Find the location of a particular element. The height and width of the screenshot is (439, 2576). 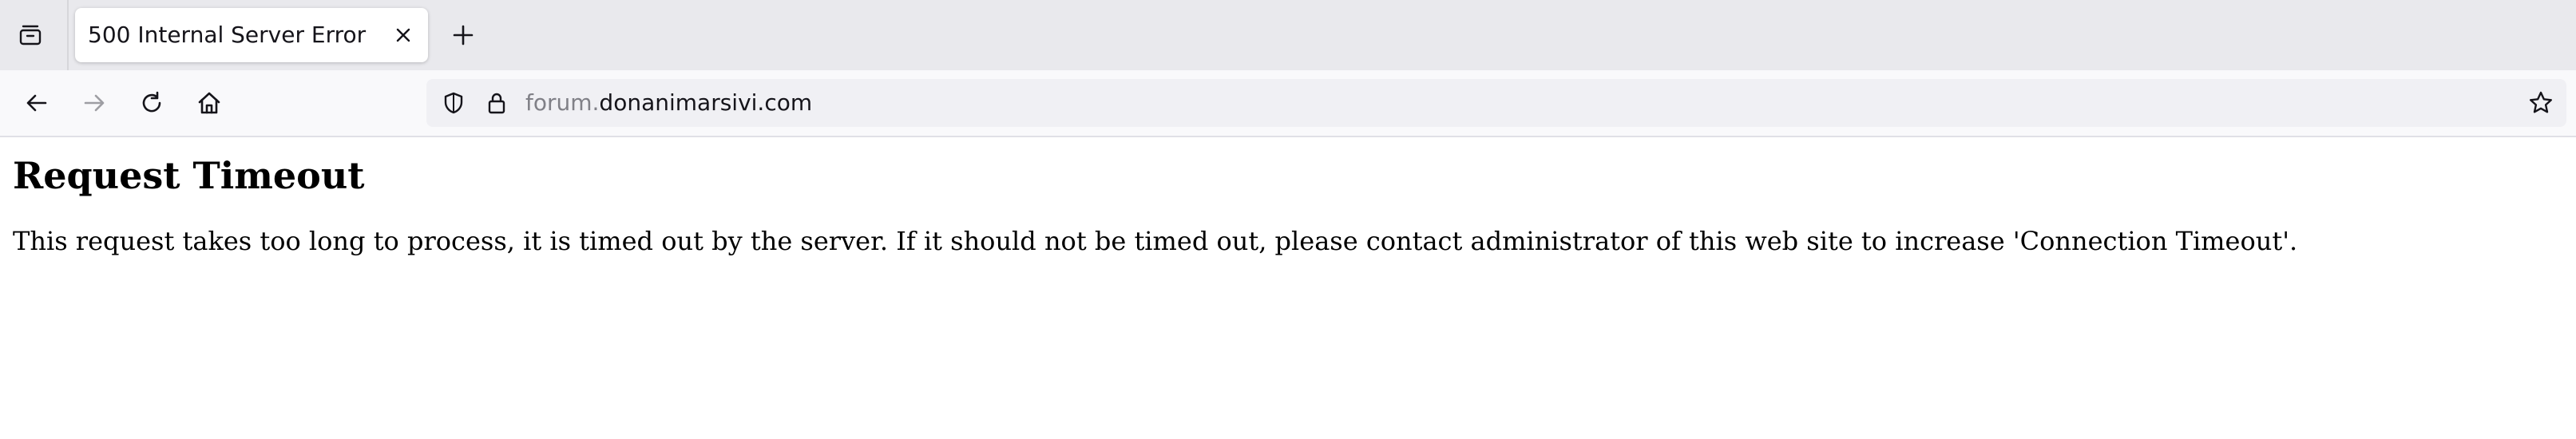

tab-list-icon is located at coordinates (31, 35).